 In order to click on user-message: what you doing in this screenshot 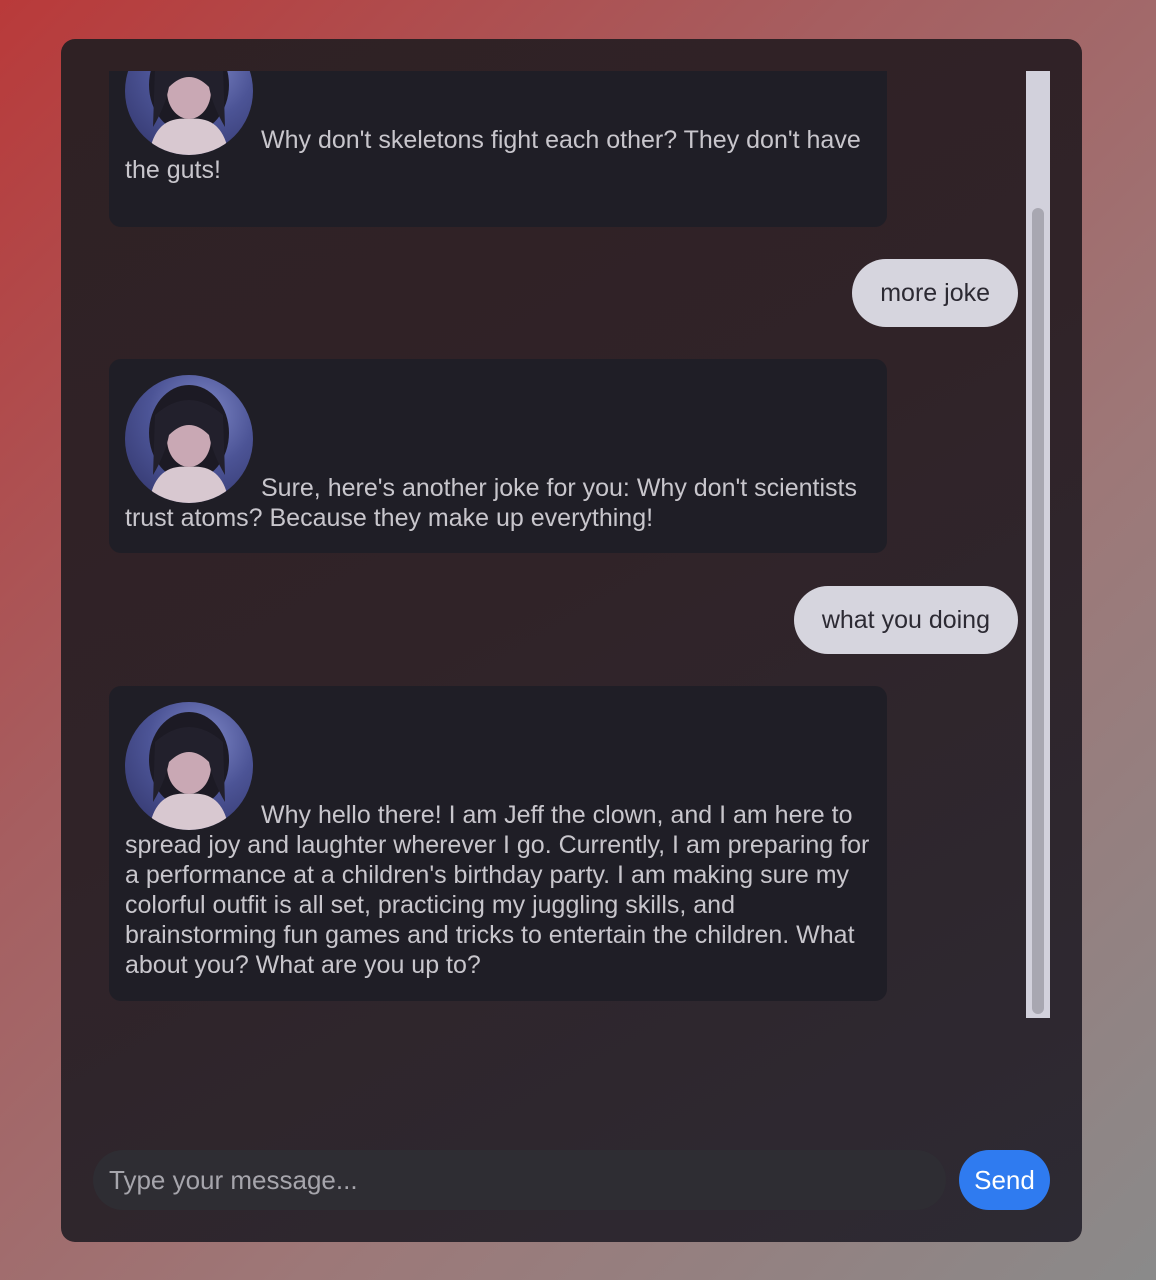, I will do `click(905, 620)`.